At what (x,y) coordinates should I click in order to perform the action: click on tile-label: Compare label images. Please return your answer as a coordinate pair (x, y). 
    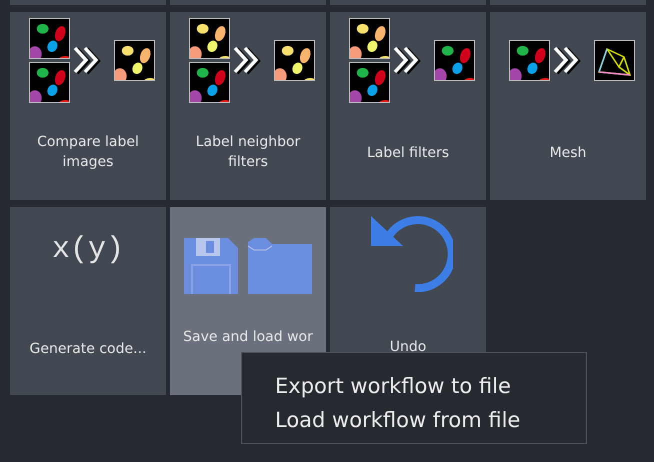
    Looking at the image, I should click on (88, 152).